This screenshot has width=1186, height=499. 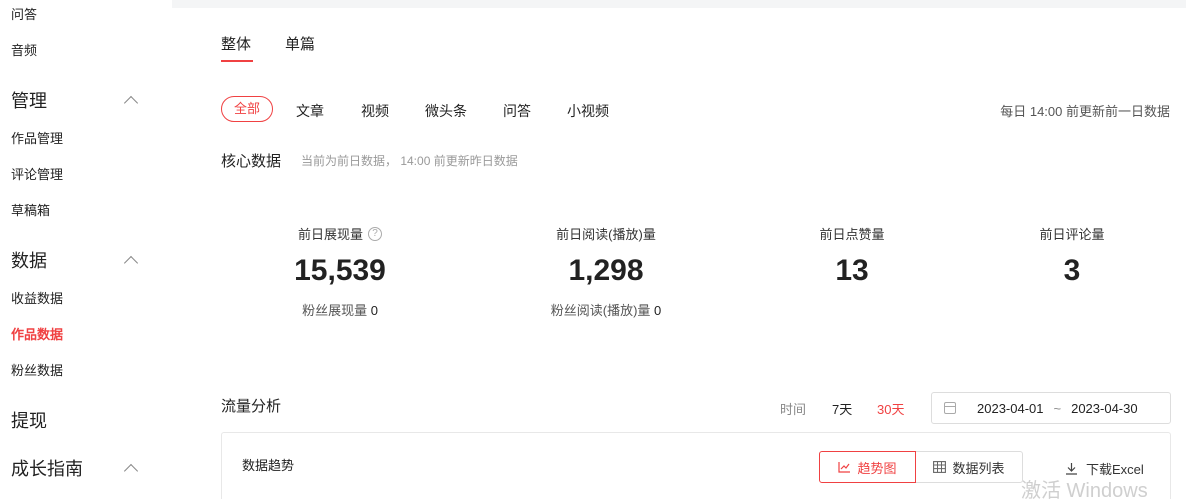 I want to click on calendar-icon, so click(x=950, y=408).